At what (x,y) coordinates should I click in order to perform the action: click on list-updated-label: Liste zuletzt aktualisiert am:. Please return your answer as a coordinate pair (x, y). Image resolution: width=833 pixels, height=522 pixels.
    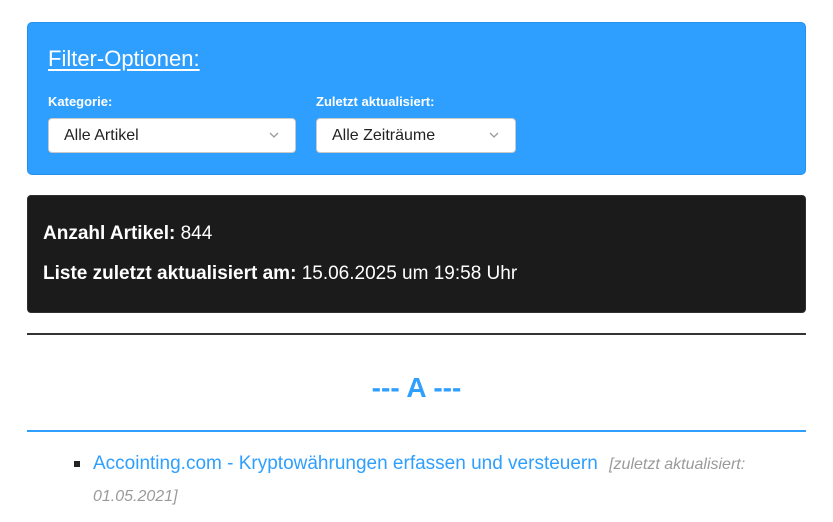
    Looking at the image, I should click on (170, 273).